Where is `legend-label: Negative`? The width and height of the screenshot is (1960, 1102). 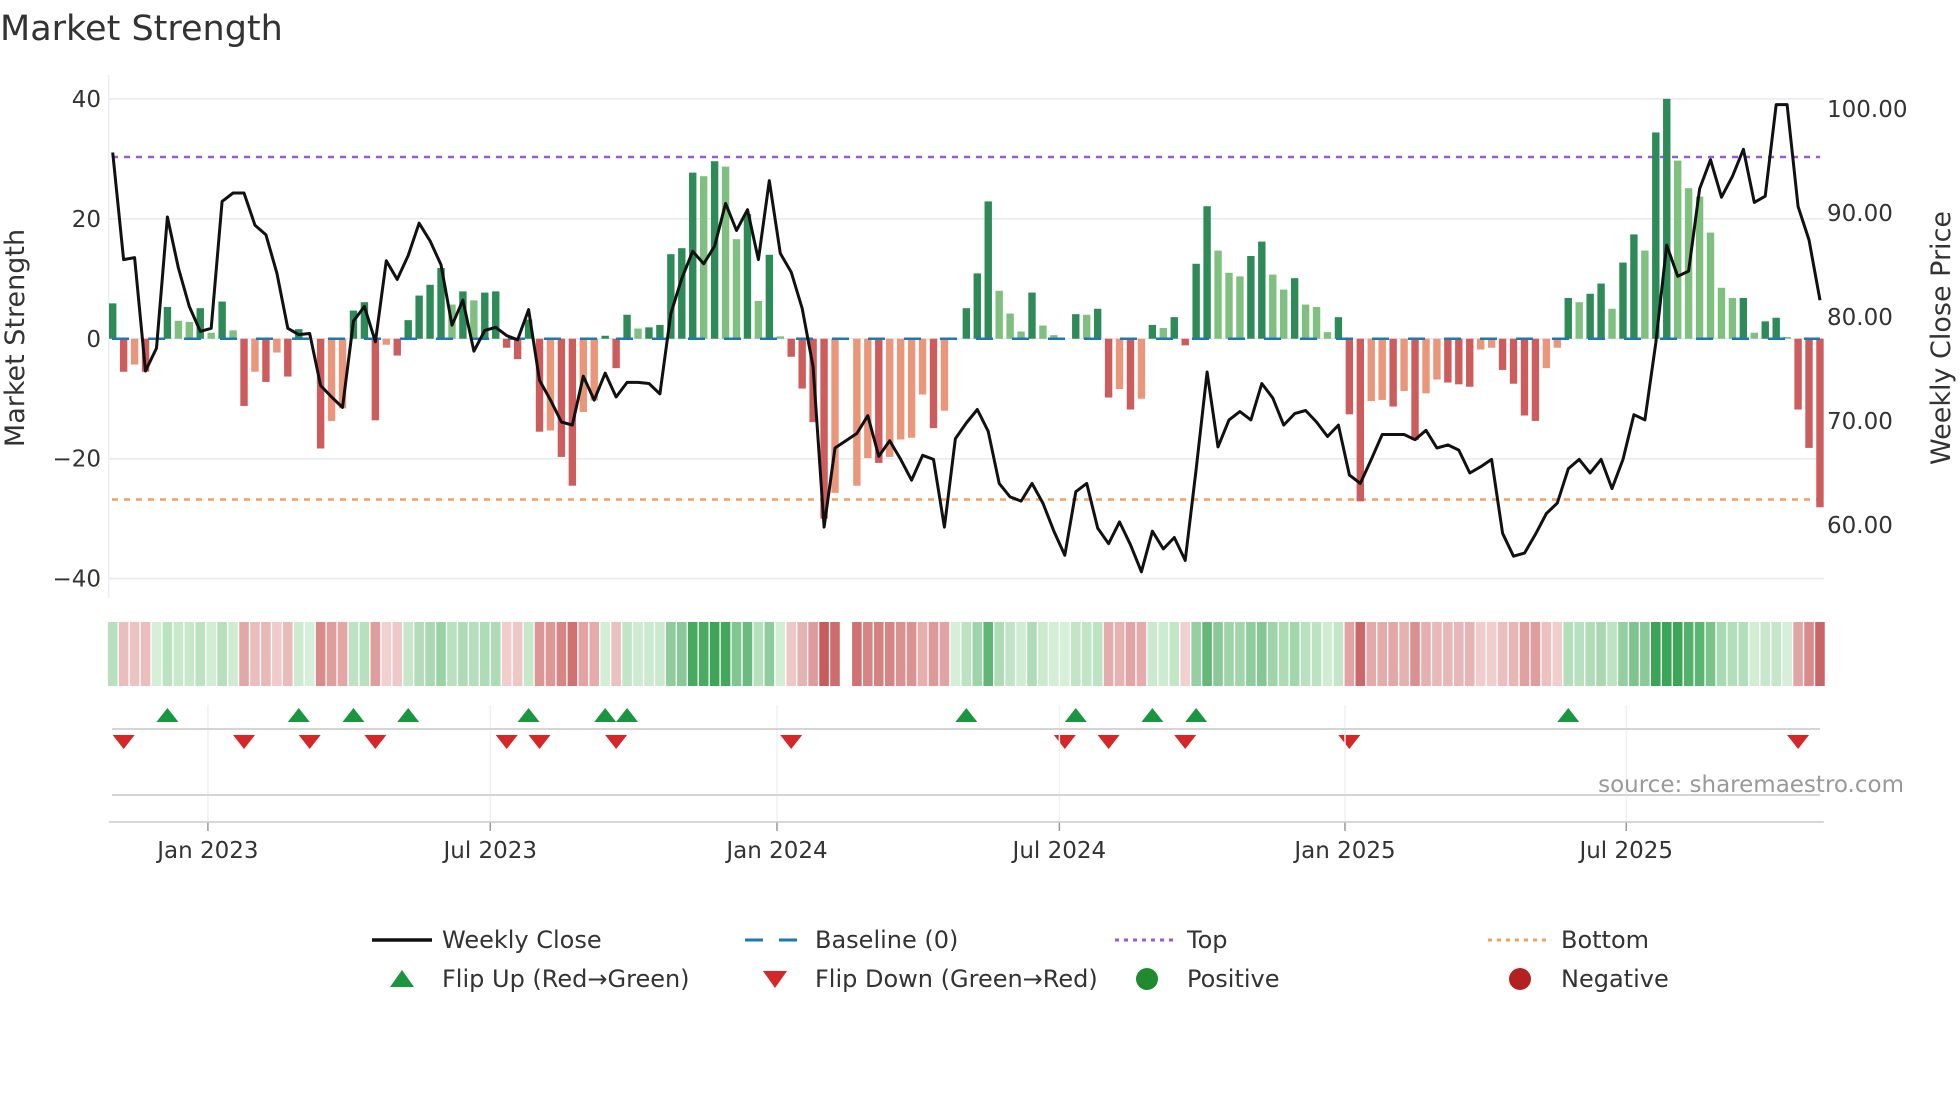 legend-label: Negative is located at coordinates (1615, 979).